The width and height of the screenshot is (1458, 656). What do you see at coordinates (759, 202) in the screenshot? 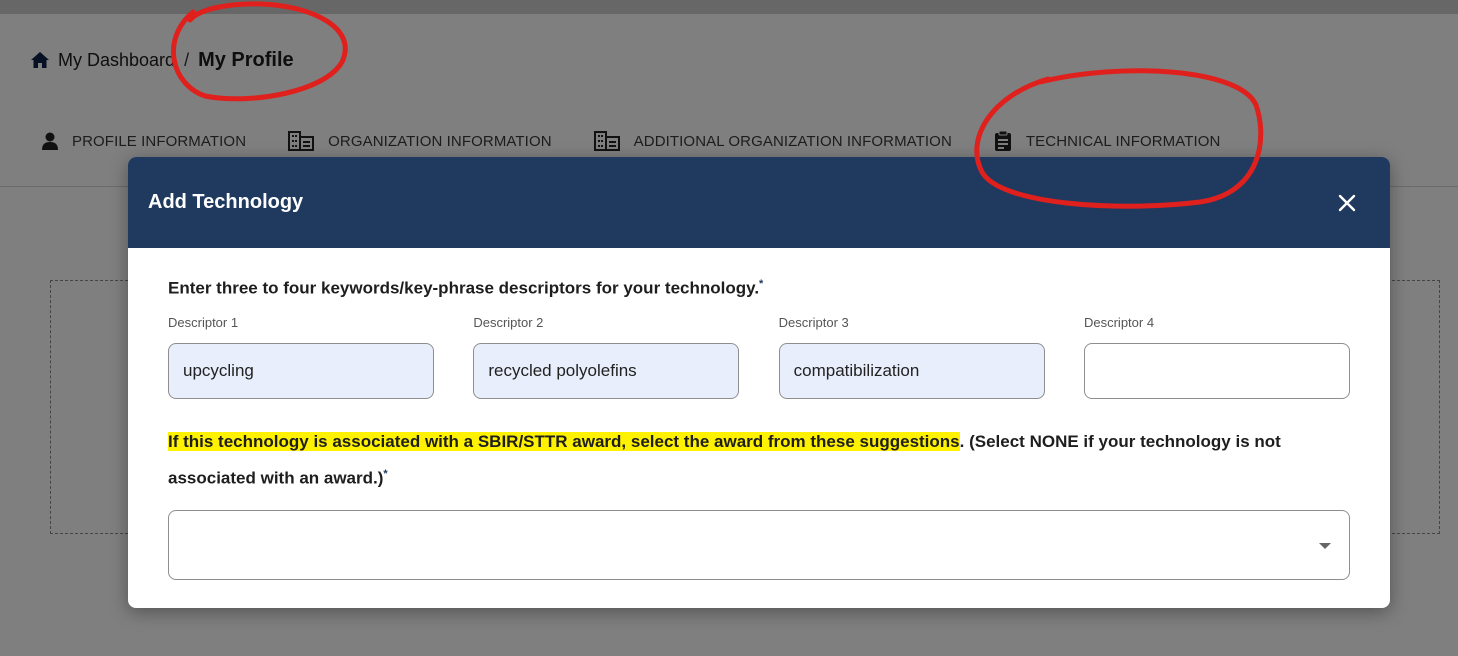
I see `modal-header: Add Technology` at bounding box center [759, 202].